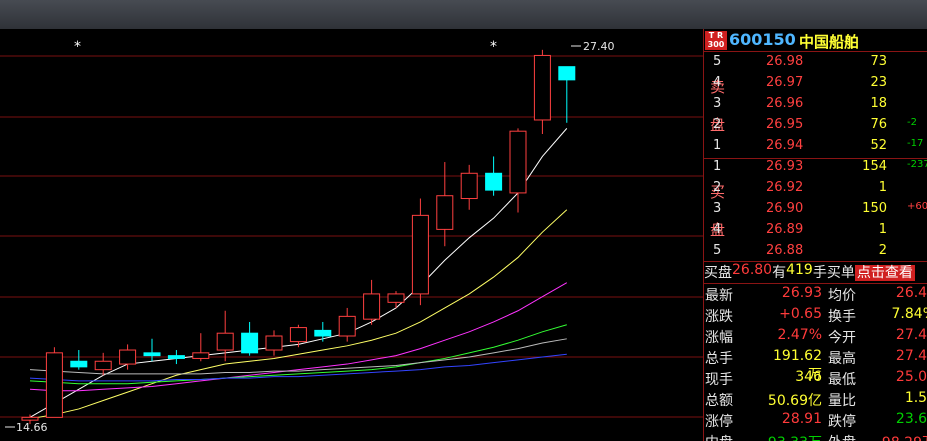 The image size is (927, 441). I want to click on sell-level-row: 3 26.96 18, so click(815, 106).